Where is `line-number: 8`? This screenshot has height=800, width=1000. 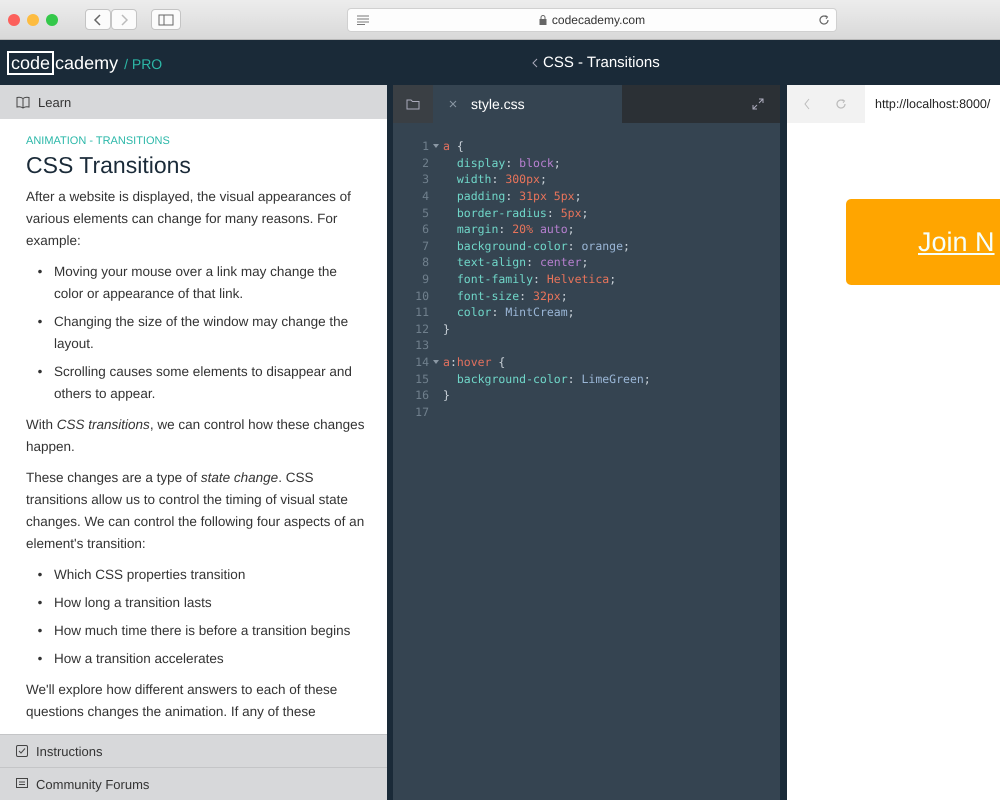 line-number: 8 is located at coordinates (425, 262).